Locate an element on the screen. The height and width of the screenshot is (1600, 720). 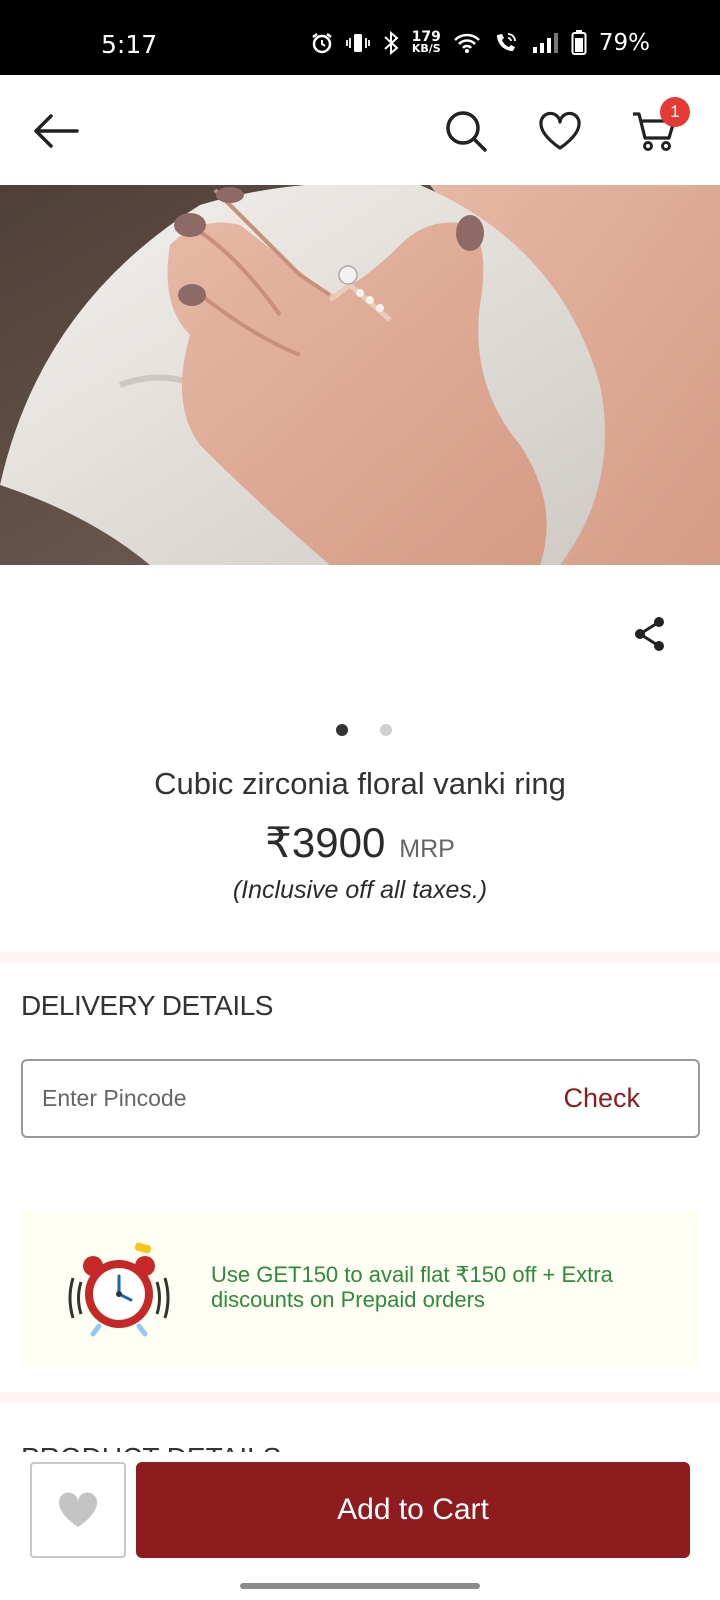
heart-icon is located at coordinates (560, 130).